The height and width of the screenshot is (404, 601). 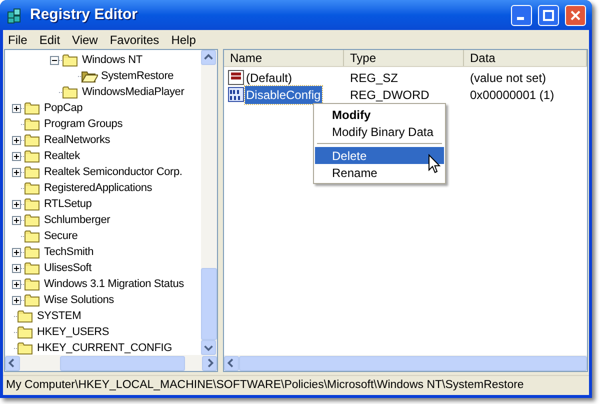 I want to click on tree-item: SYSTEM, so click(x=59, y=316).